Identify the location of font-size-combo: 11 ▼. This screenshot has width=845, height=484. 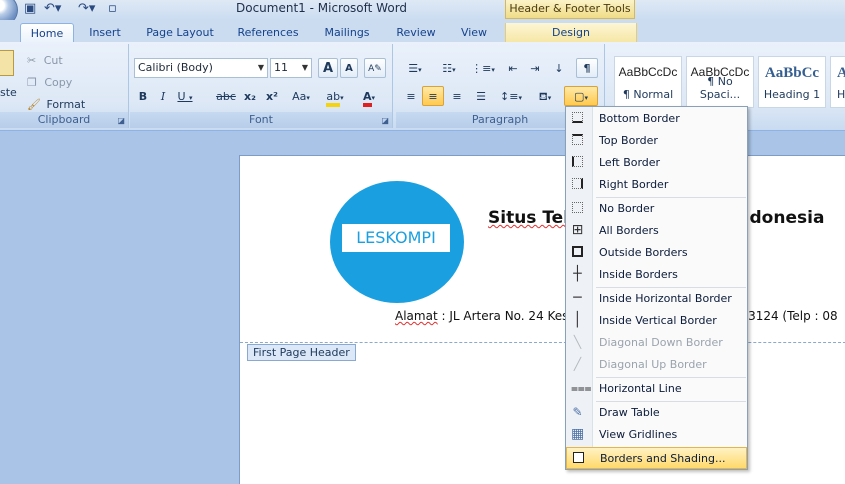
(291, 68).